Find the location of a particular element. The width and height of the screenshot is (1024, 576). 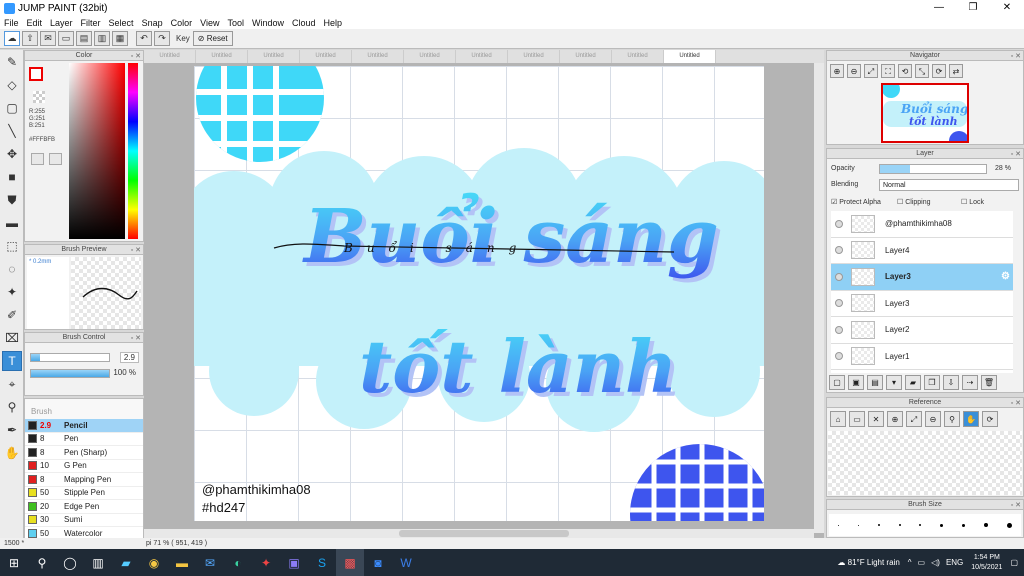

menu-layer: Layer is located at coordinates (61, 23).